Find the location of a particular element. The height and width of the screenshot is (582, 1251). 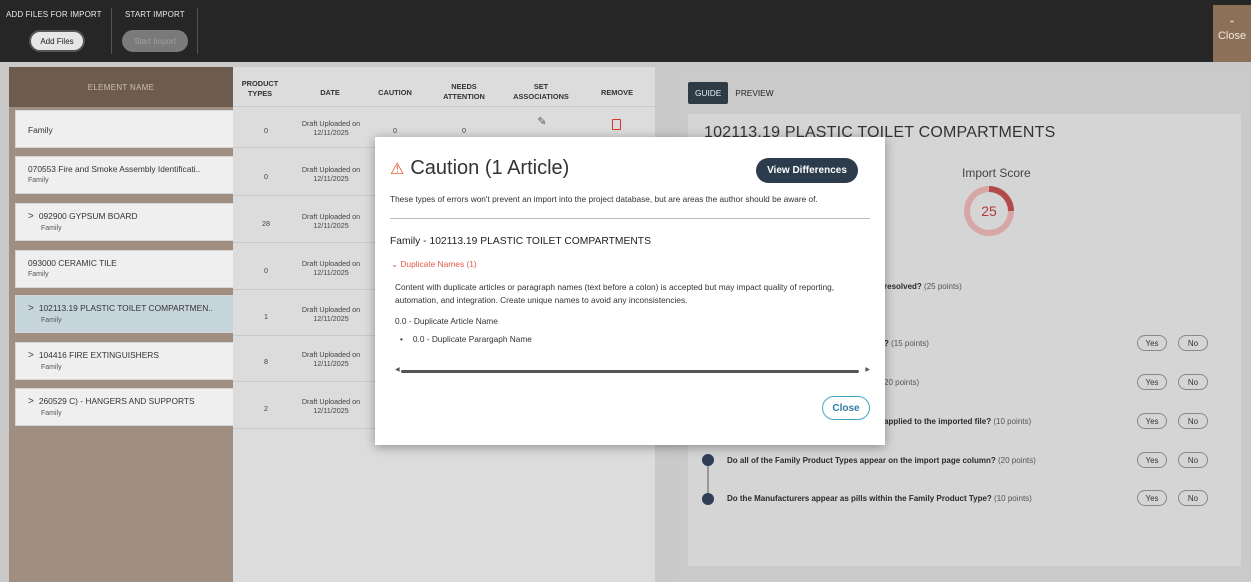

dialog-title: ⚠ Caution (1 Article) is located at coordinates (479, 168).